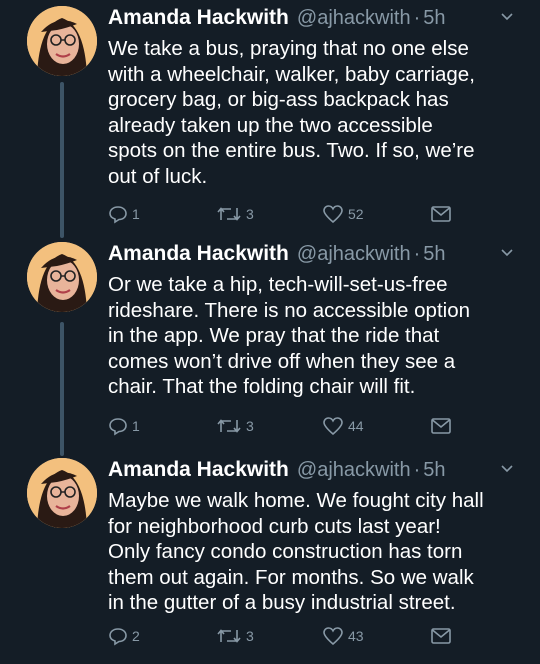 The width and height of the screenshot is (540, 664). Describe the element at coordinates (274, 526) in the screenshot. I see `tweet-text-line: for neighborhood curb cuts last year!` at that location.